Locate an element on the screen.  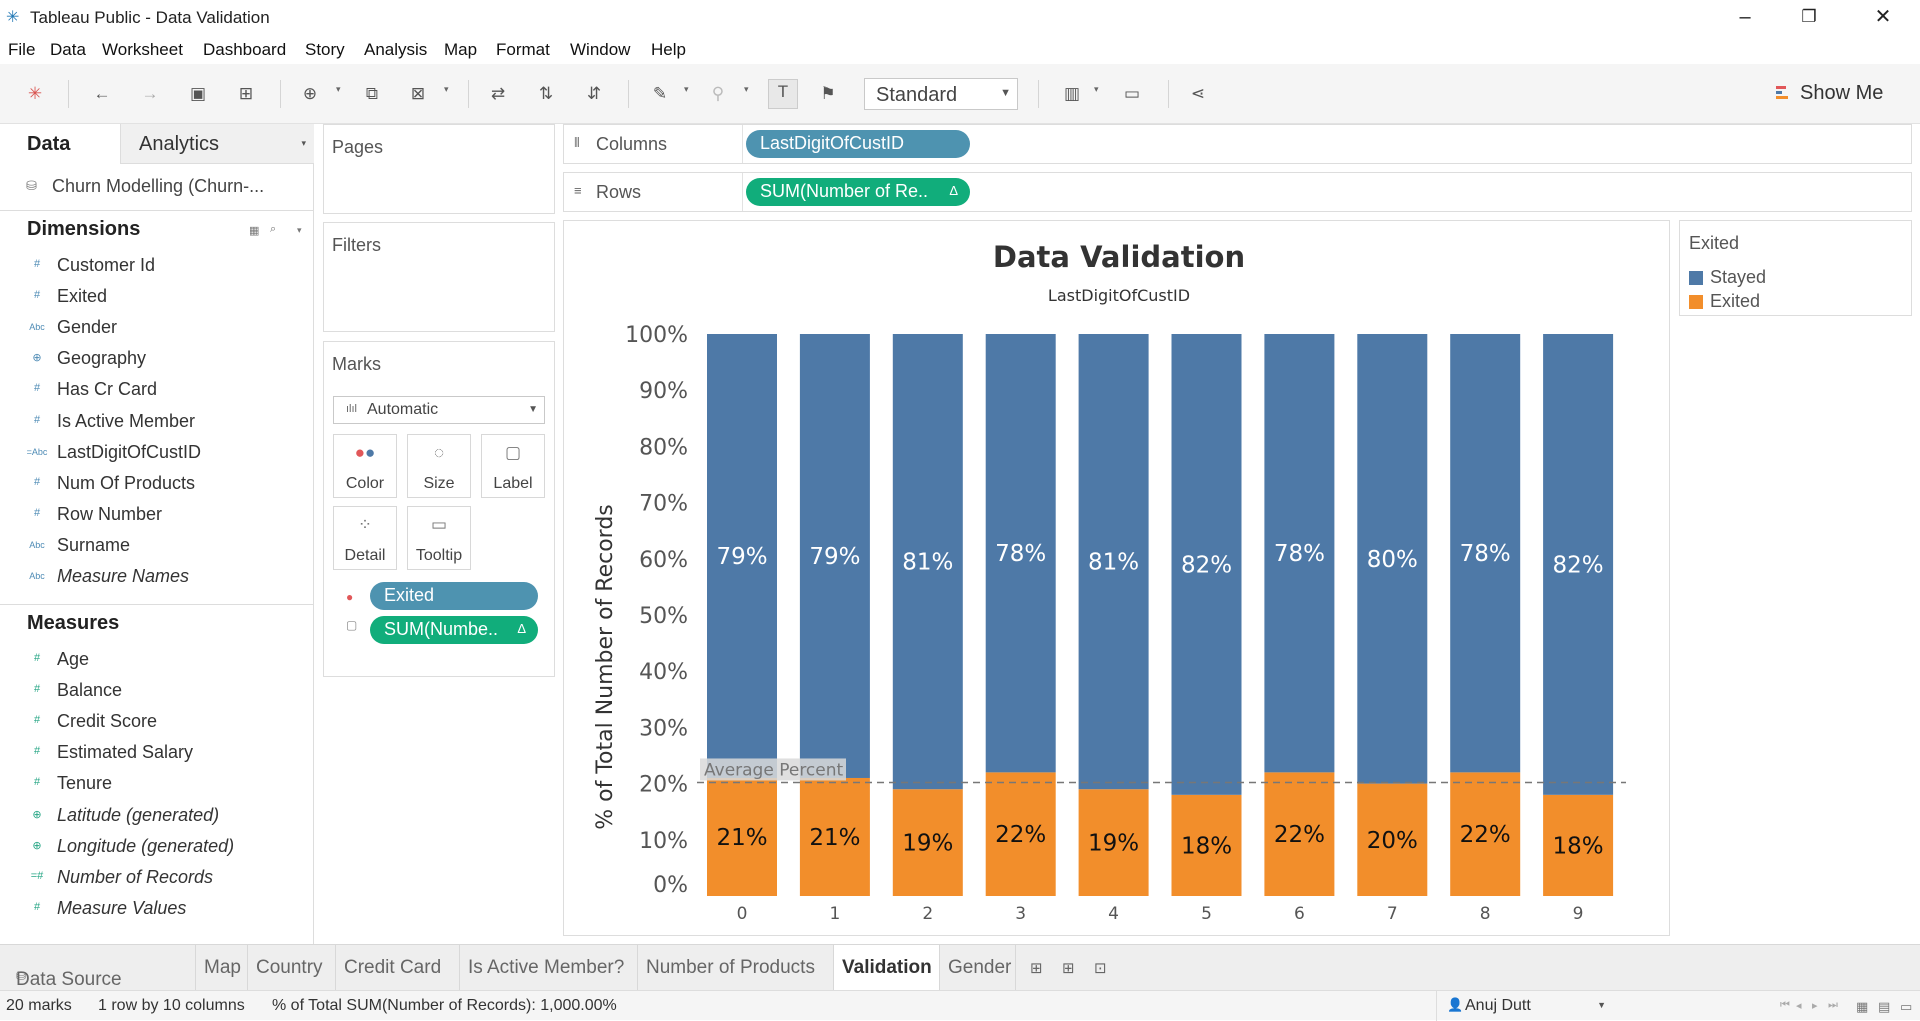
field-item: ⊕ Latitude (generated) is located at coordinates (157, 816).